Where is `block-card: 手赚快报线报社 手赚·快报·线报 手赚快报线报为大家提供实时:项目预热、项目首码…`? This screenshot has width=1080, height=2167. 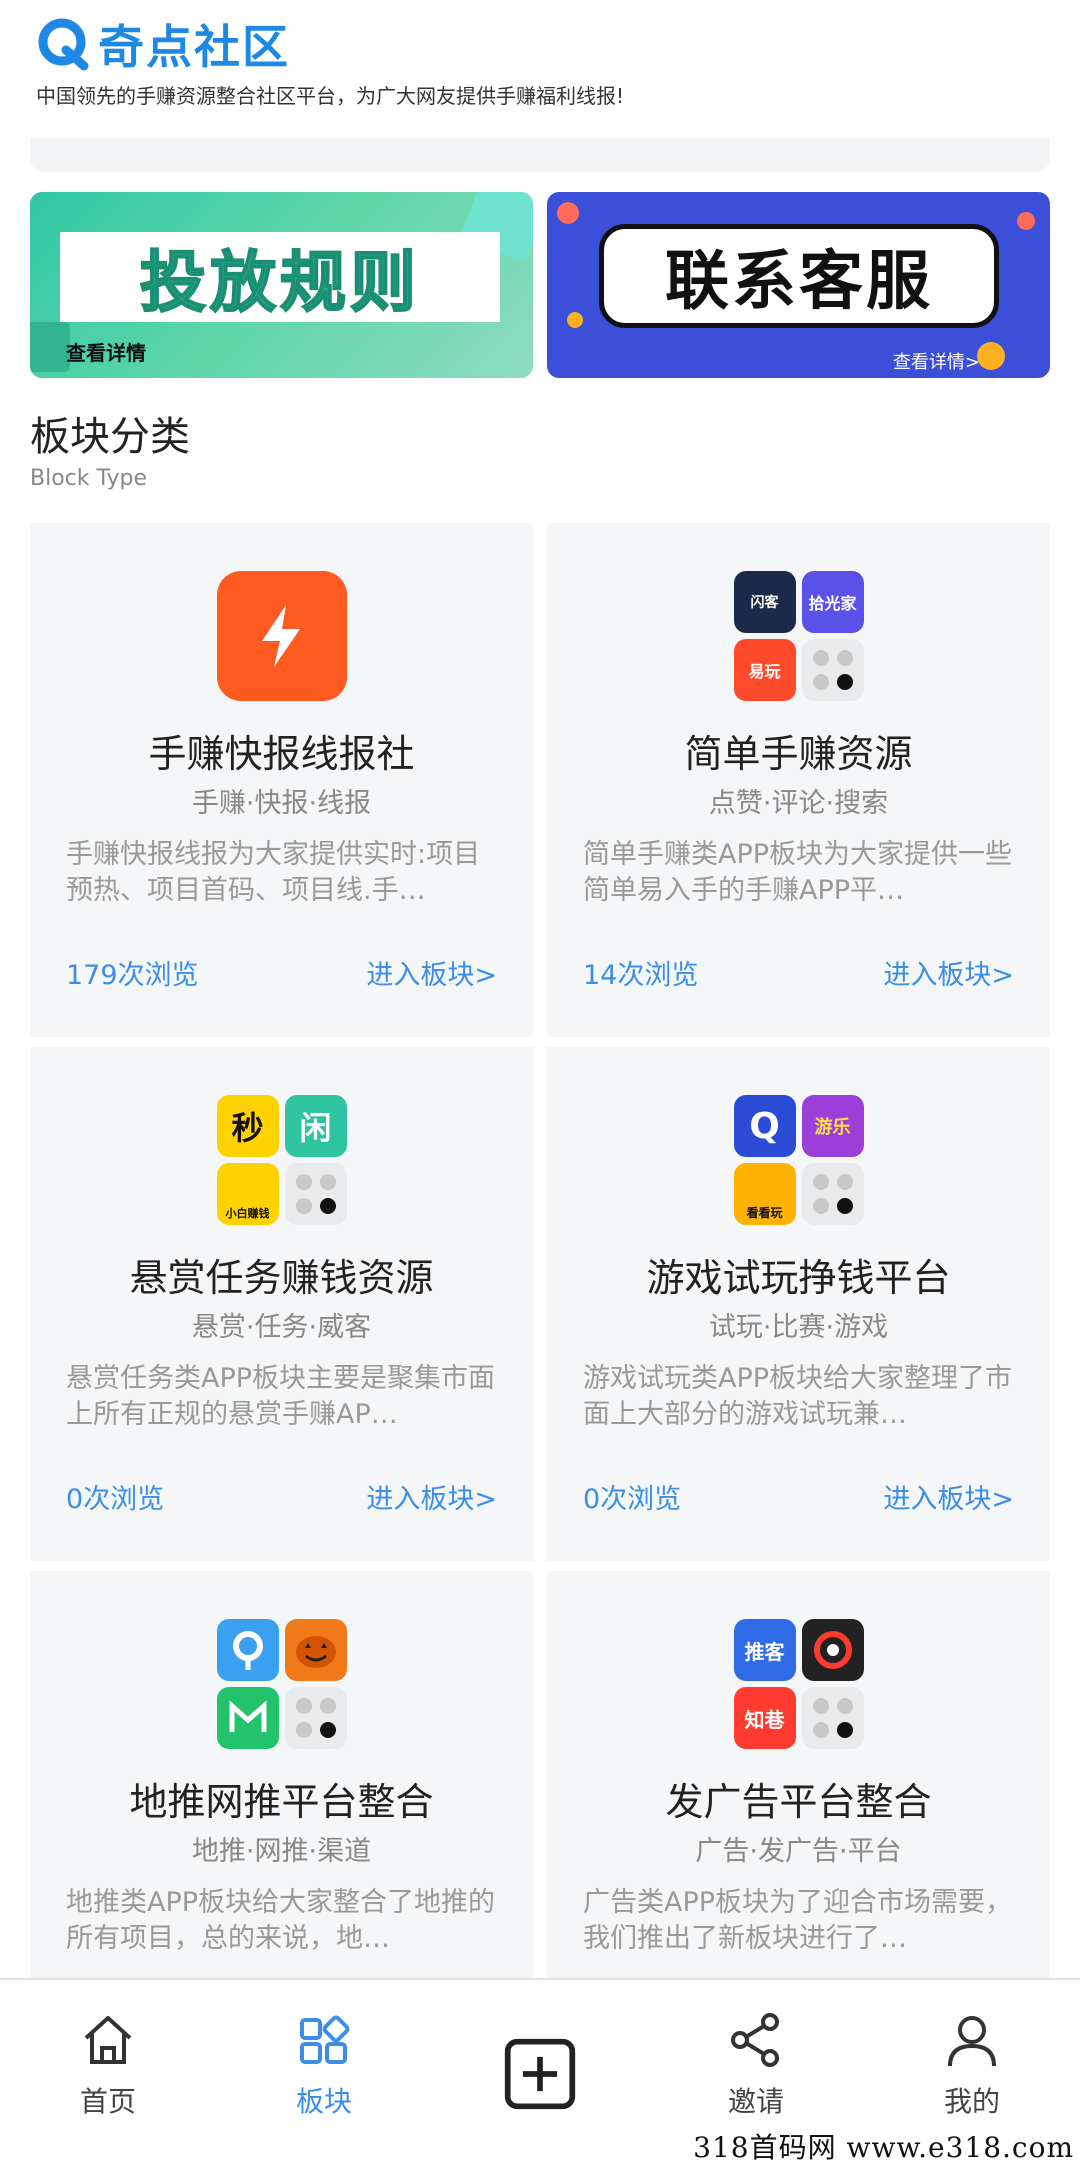 block-card: 手赚快报线报社 手赚·快报·线报 手赚快报线报为大家提供实时:项目预热、项目首码… is located at coordinates (281, 780).